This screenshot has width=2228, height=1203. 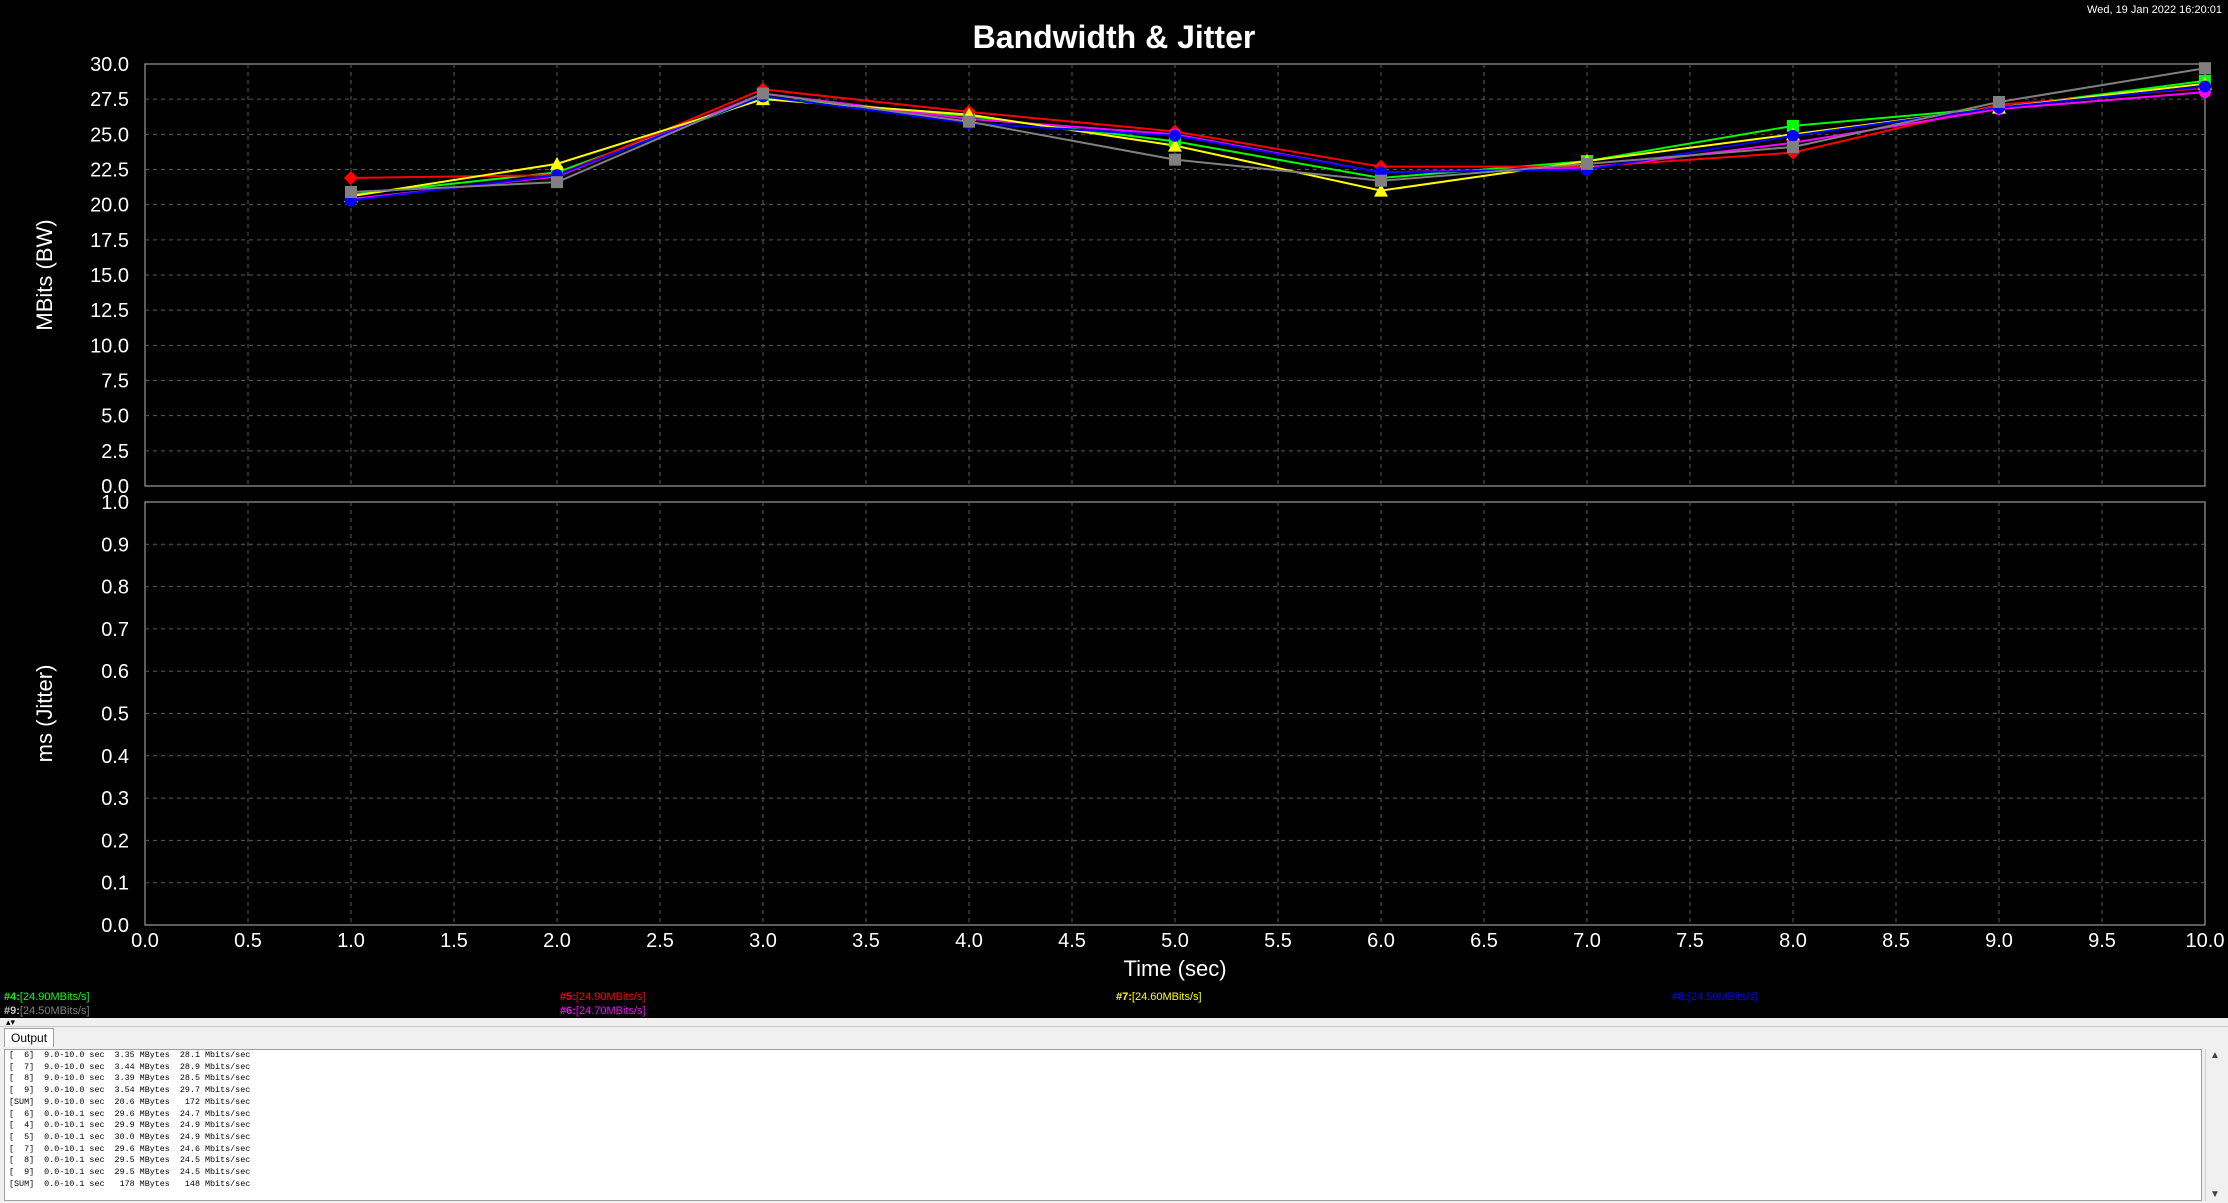 I want to click on x-tick-label: 9.0, so click(x=1999, y=941).